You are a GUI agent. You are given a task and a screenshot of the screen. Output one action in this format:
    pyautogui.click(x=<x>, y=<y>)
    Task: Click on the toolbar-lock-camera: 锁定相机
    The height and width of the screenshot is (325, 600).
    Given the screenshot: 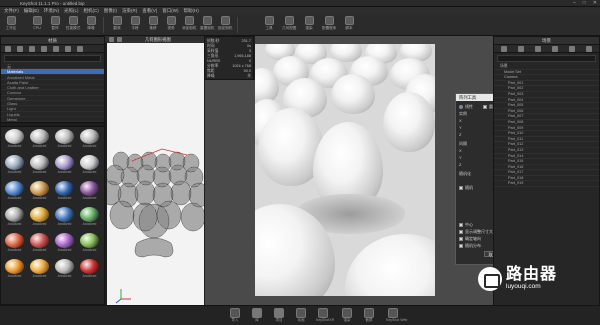 What is the action you would take?
    pyautogui.click(x=225, y=23)
    